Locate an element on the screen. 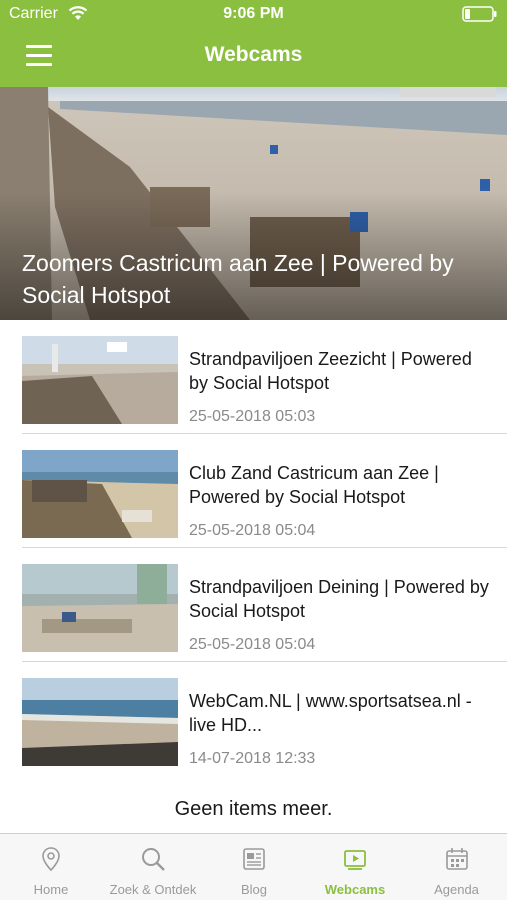 The width and height of the screenshot is (507, 900). tab-webcams: Webcams is located at coordinates (355, 867).